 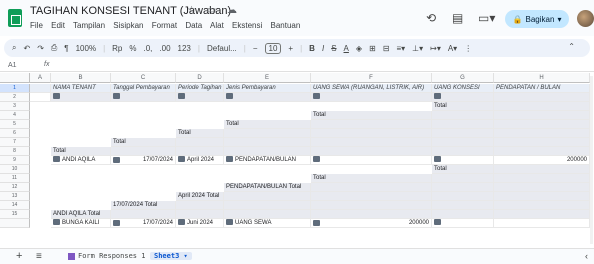 What do you see at coordinates (15, 106) in the screenshot?
I see `row-number: 3` at bounding box center [15, 106].